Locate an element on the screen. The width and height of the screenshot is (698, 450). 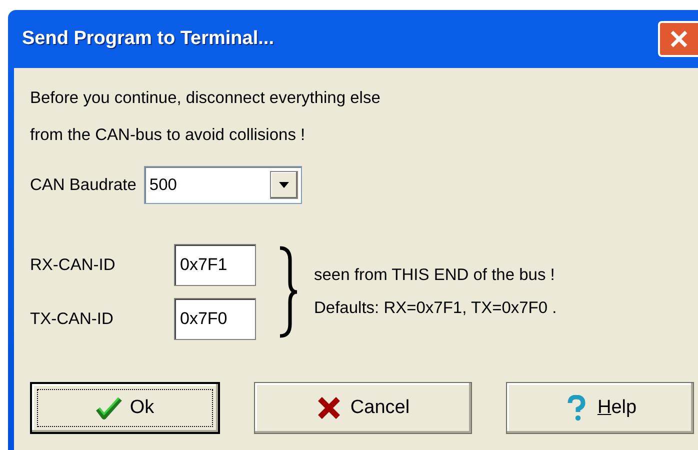
note-text: seen from THIS END of the bus ! is located at coordinates (435, 275).